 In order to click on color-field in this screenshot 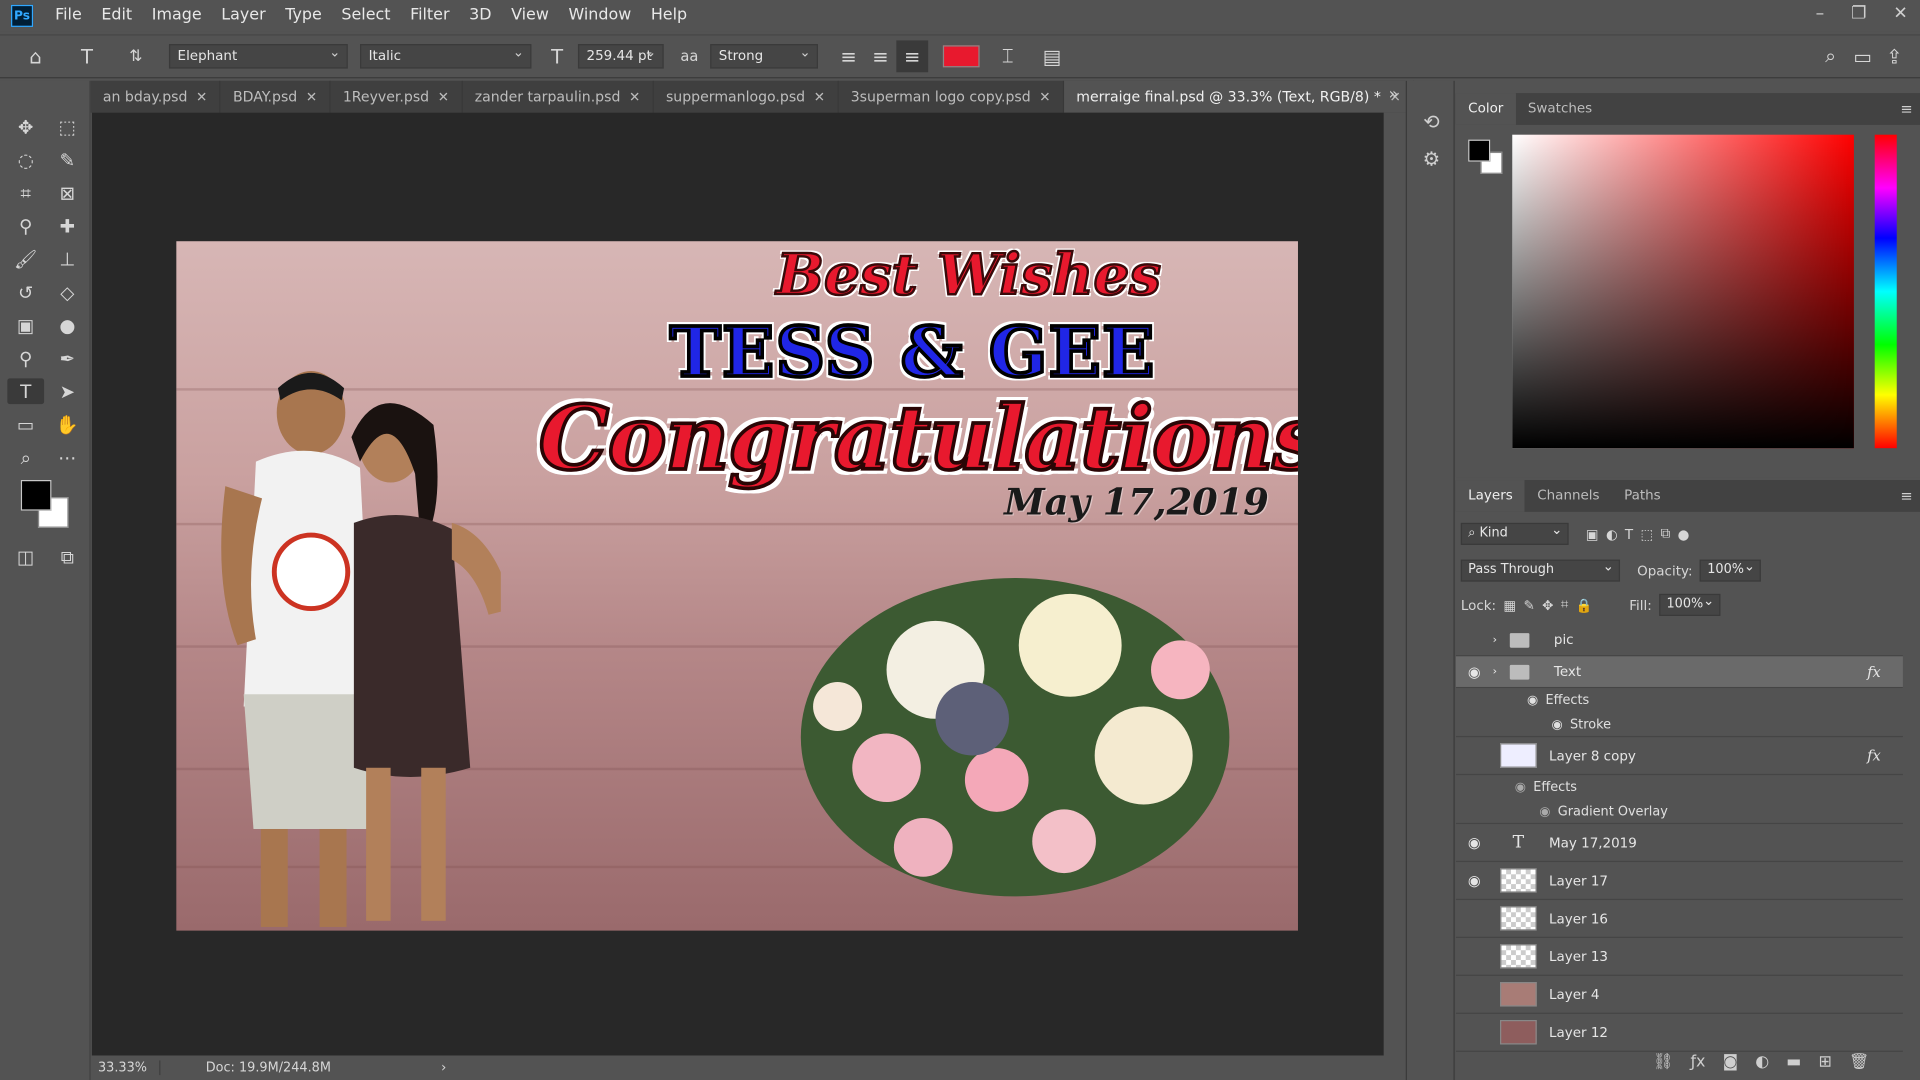, I will do `click(1683, 291)`.